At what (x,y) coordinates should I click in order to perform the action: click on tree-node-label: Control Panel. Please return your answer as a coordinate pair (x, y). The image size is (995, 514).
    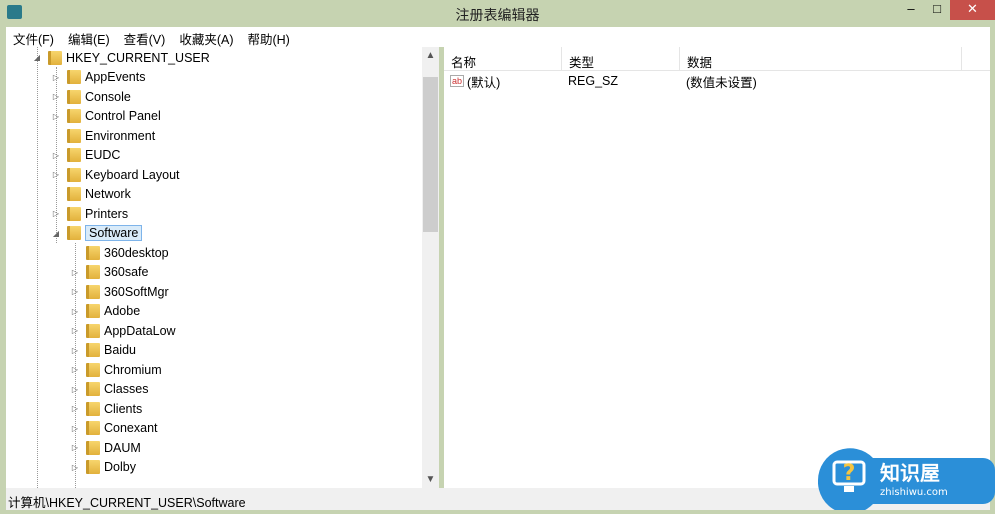
    Looking at the image, I should click on (123, 116).